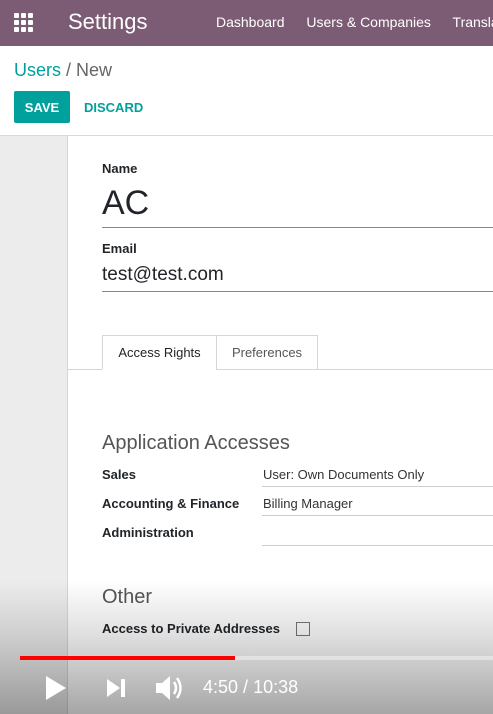  I want to click on breadcrumb-current: New, so click(94, 70).